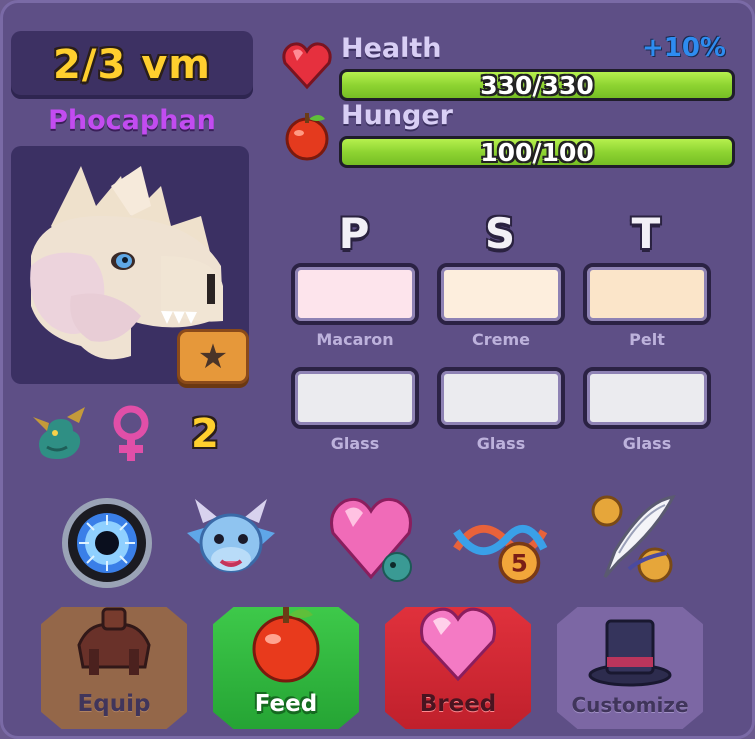 The image size is (755, 739). Describe the element at coordinates (307, 66) in the screenshot. I see `heart-gem-icon` at that location.